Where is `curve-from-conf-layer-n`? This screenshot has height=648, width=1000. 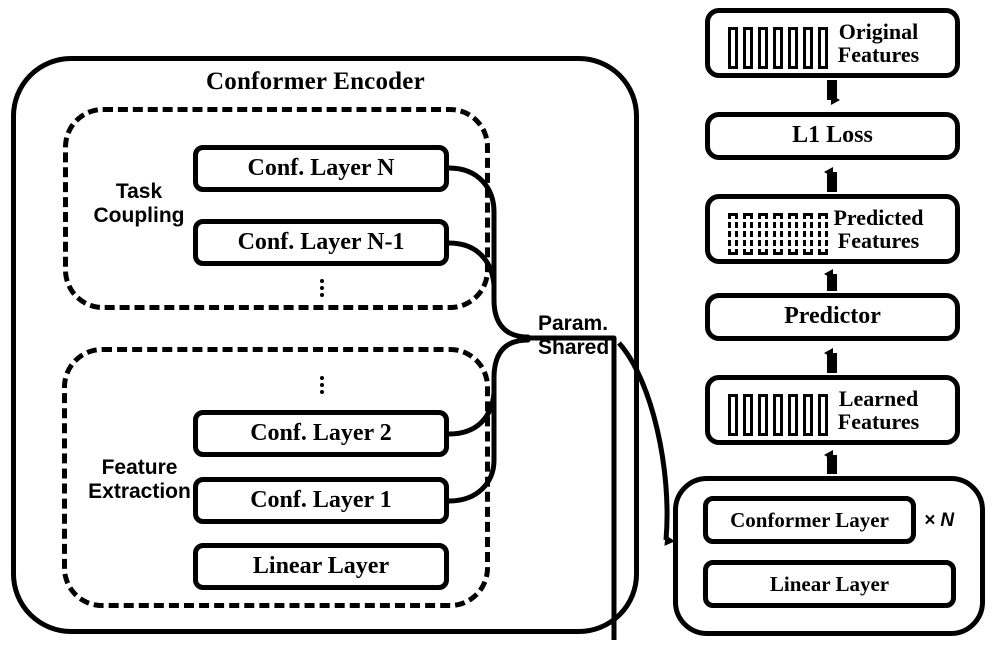 curve-from-conf-layer-n is located at coordinates (471, 234).